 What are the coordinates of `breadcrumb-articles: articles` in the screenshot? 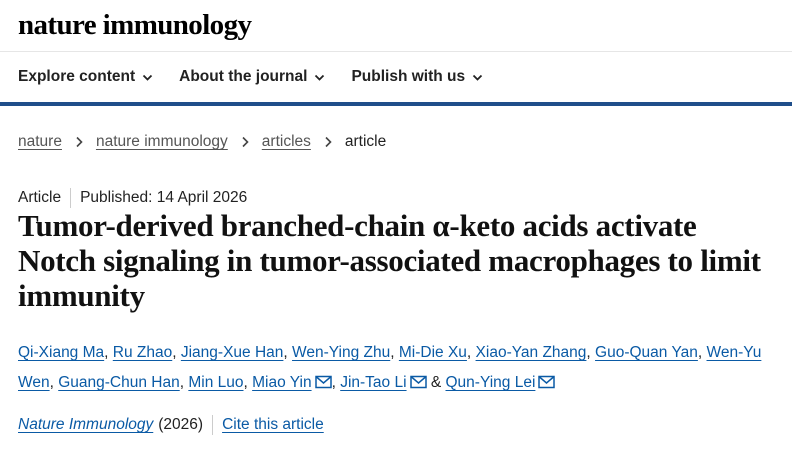 It's located at (286, 142).